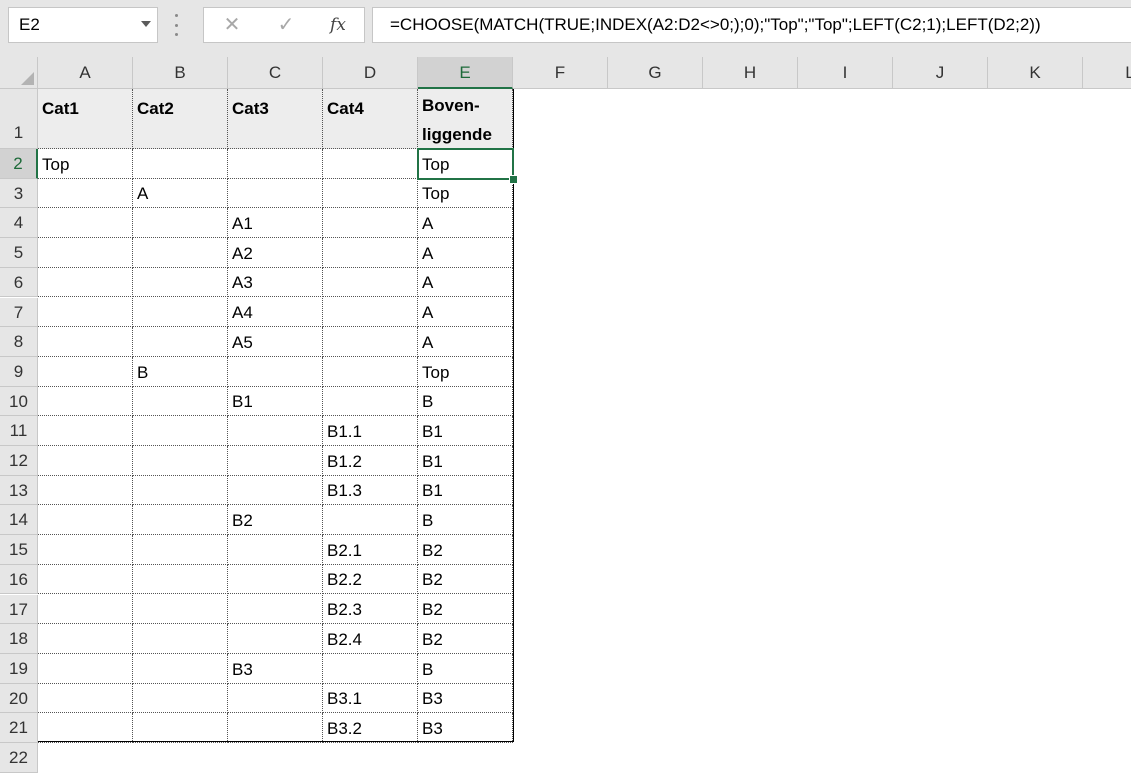 The width and height of the screenshot is (1131, 774). What do you see at coordinates (180, 579) in the screenshot?
I see `cell-b16` at bounding box center [180, 579].